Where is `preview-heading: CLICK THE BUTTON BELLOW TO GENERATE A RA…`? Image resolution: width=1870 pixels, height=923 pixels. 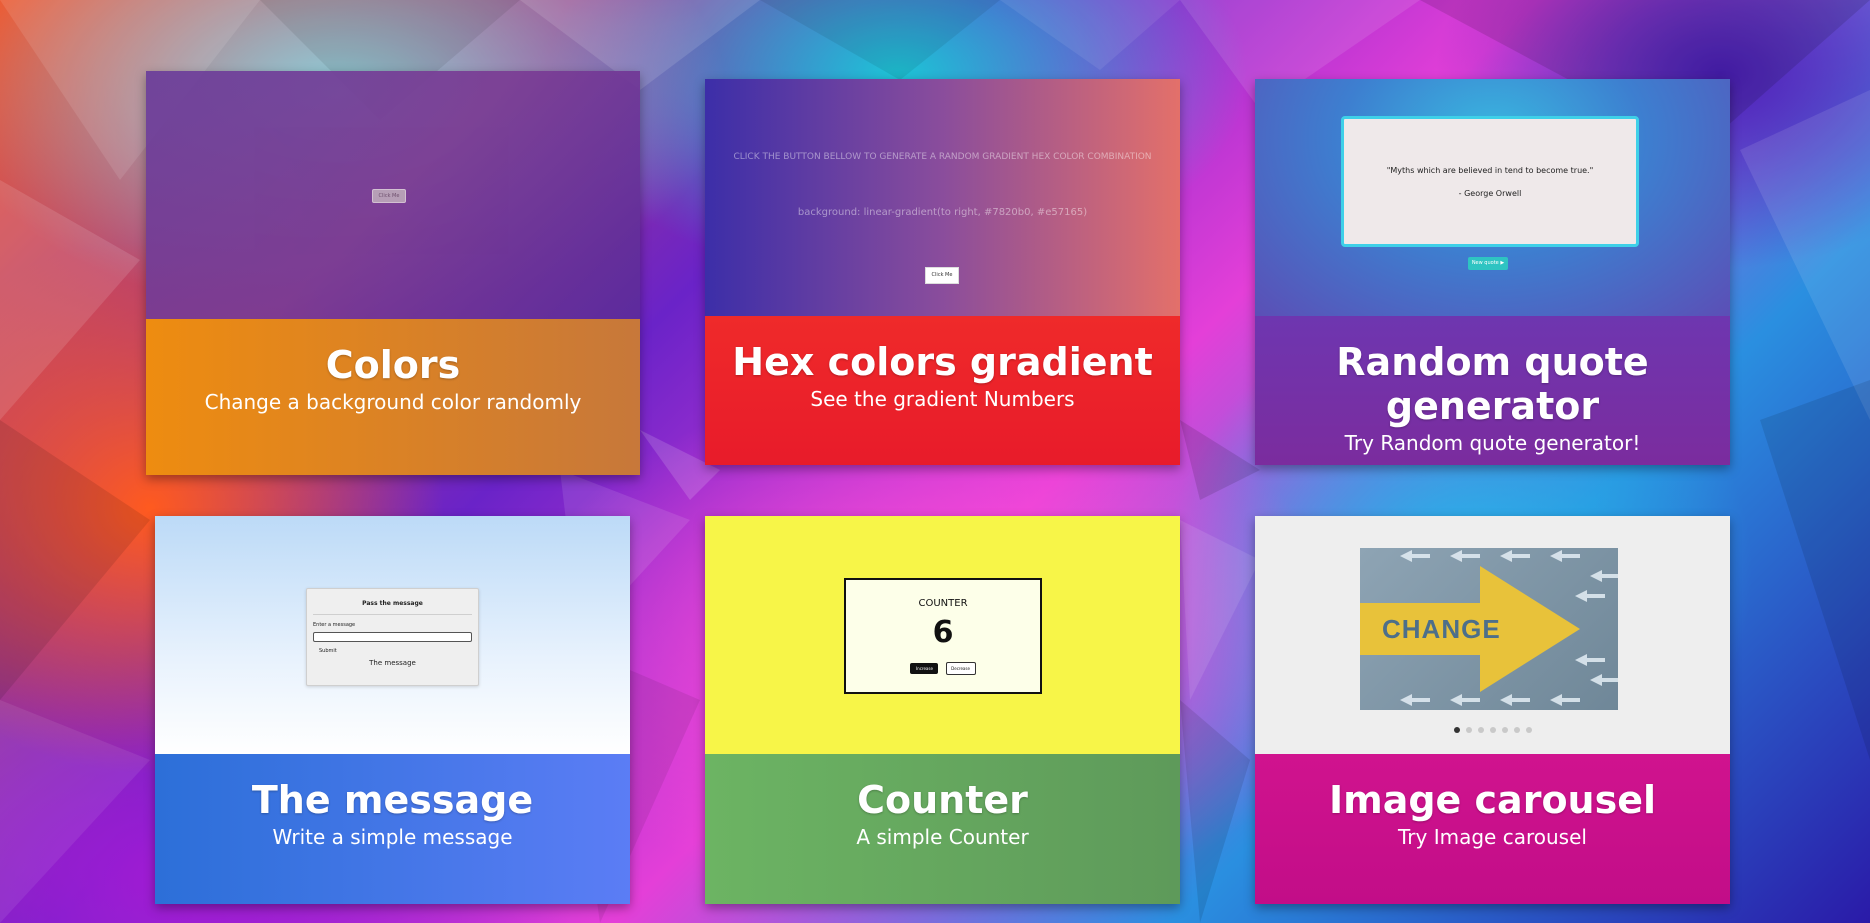
preview-heading: CLICK THE BUTTON BELLOW TO GENERATE A RA… is located at coordinates (942, 157).